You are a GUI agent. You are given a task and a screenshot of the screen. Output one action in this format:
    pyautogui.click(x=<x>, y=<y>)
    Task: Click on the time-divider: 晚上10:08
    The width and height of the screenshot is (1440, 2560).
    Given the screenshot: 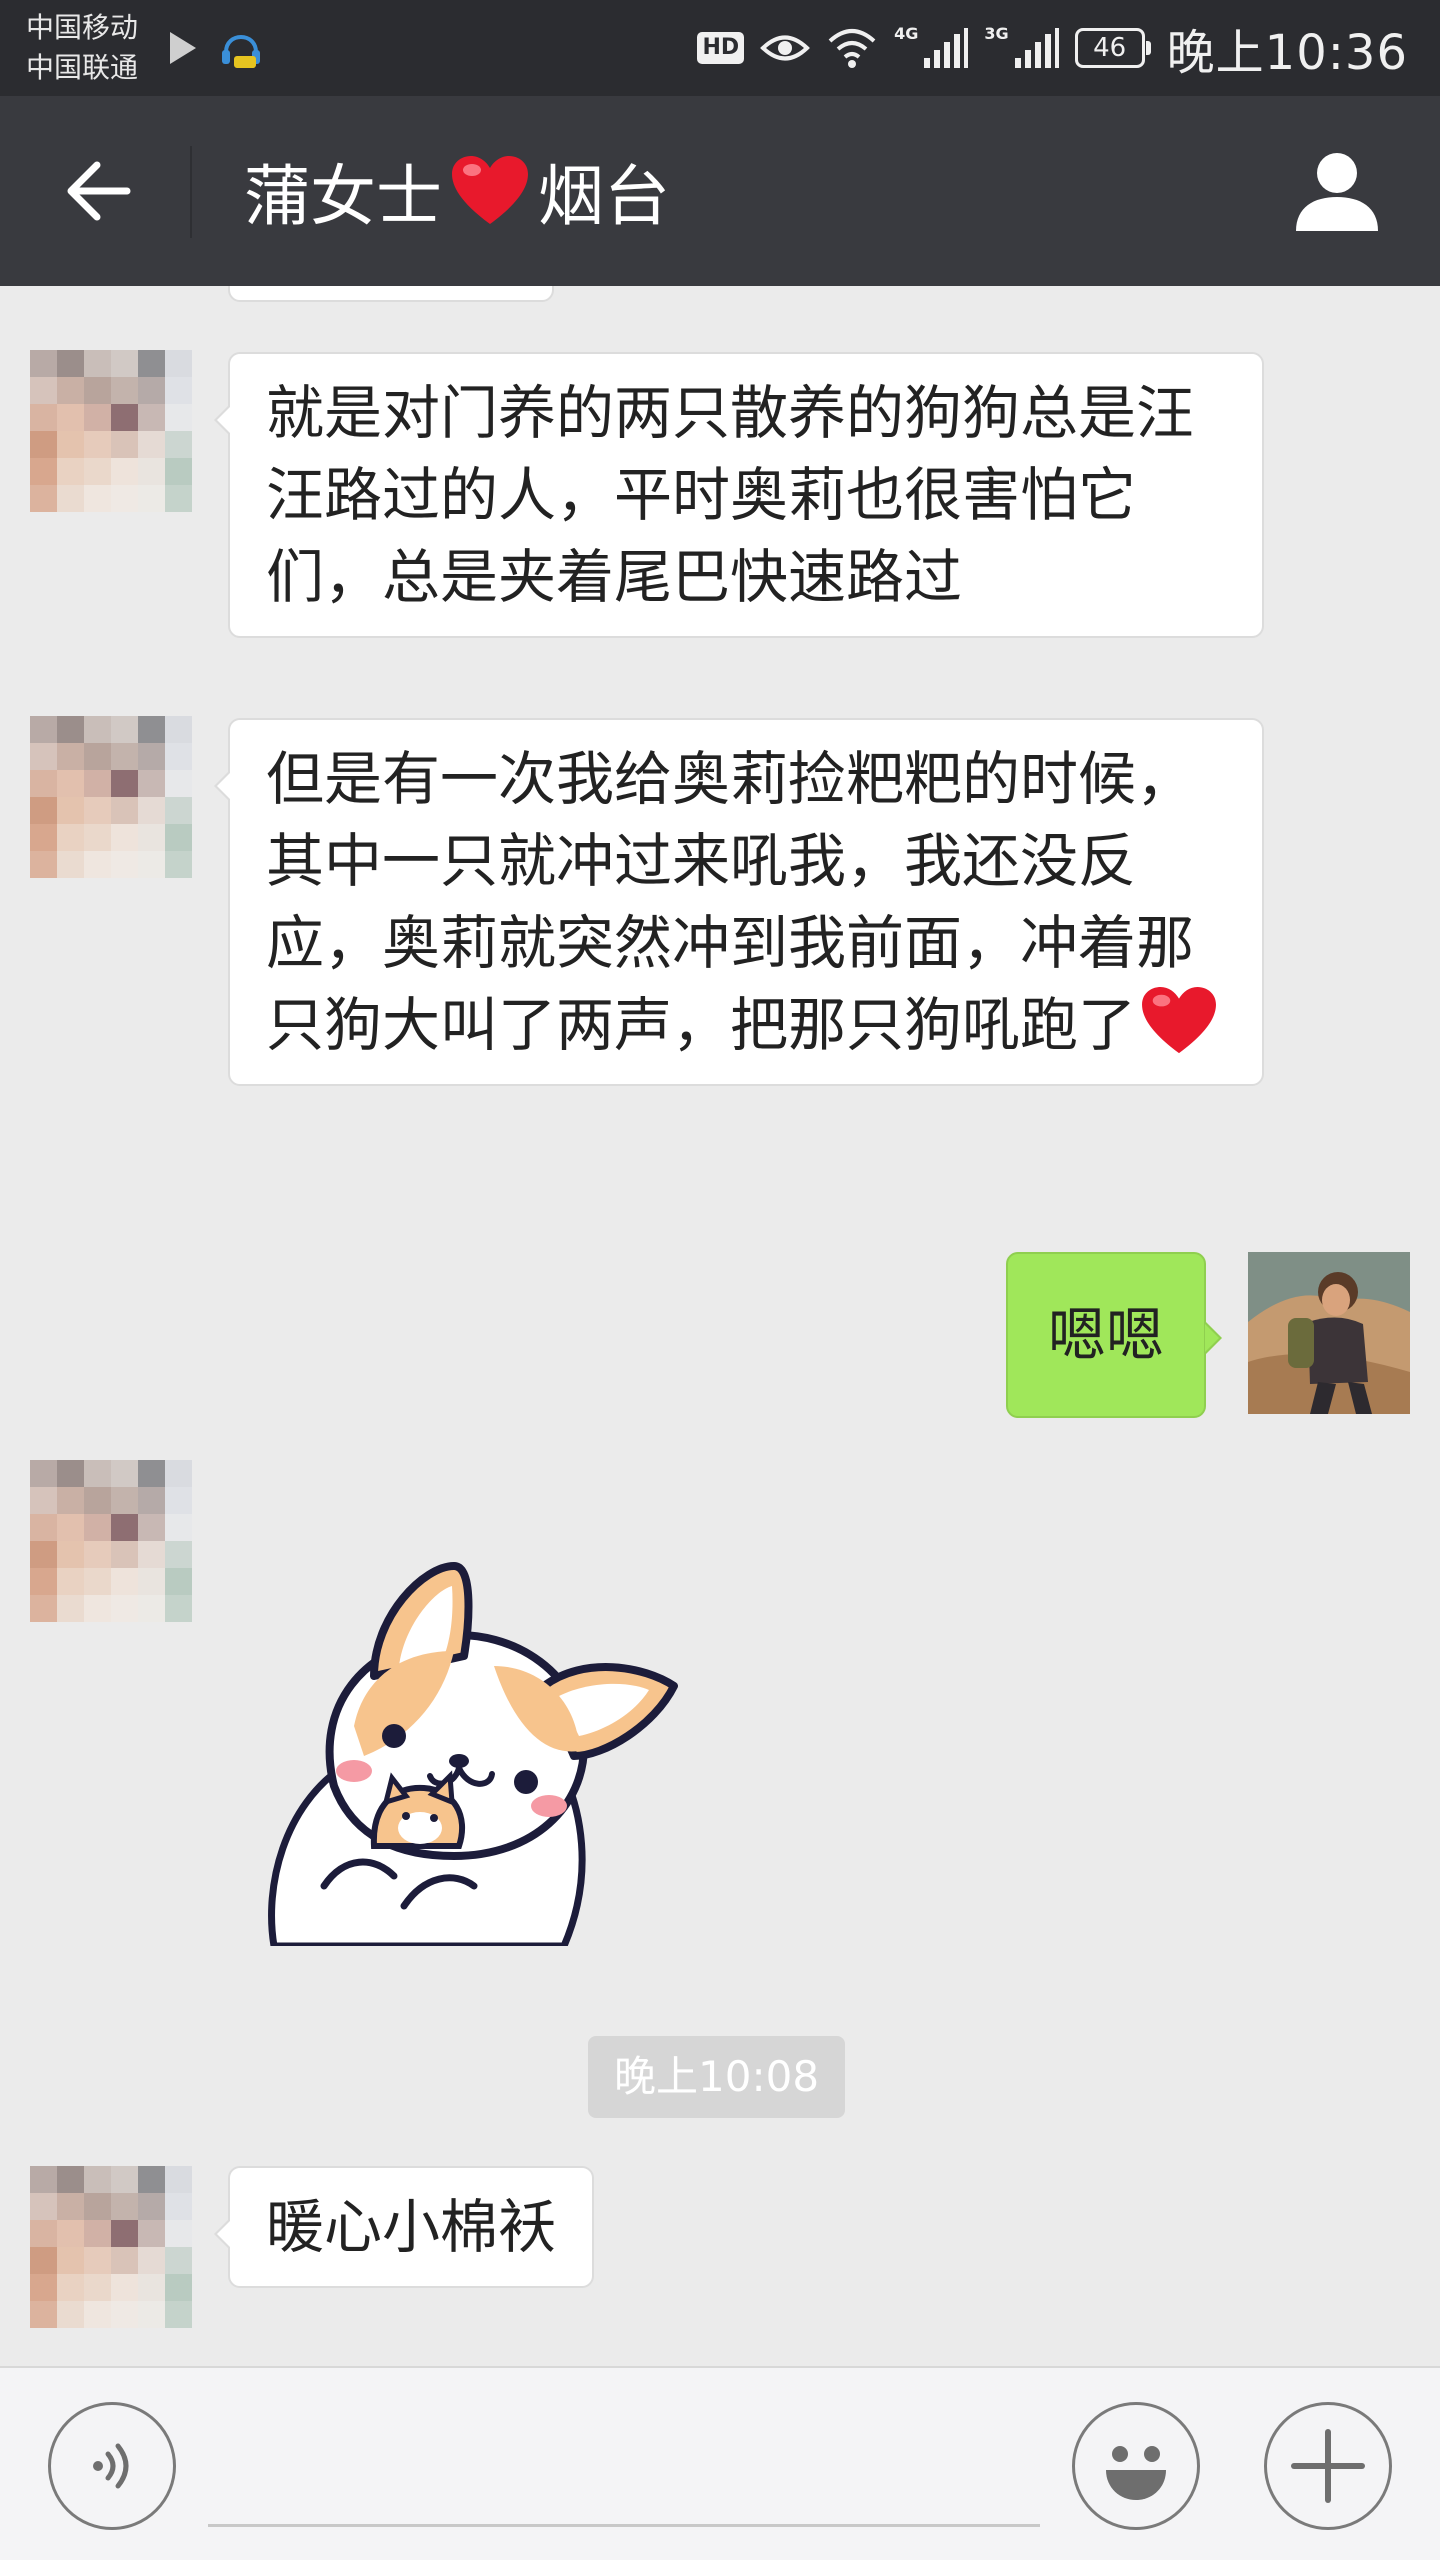 What is the action you would take?
    pyautogui.click(x=717, y=2077)
    